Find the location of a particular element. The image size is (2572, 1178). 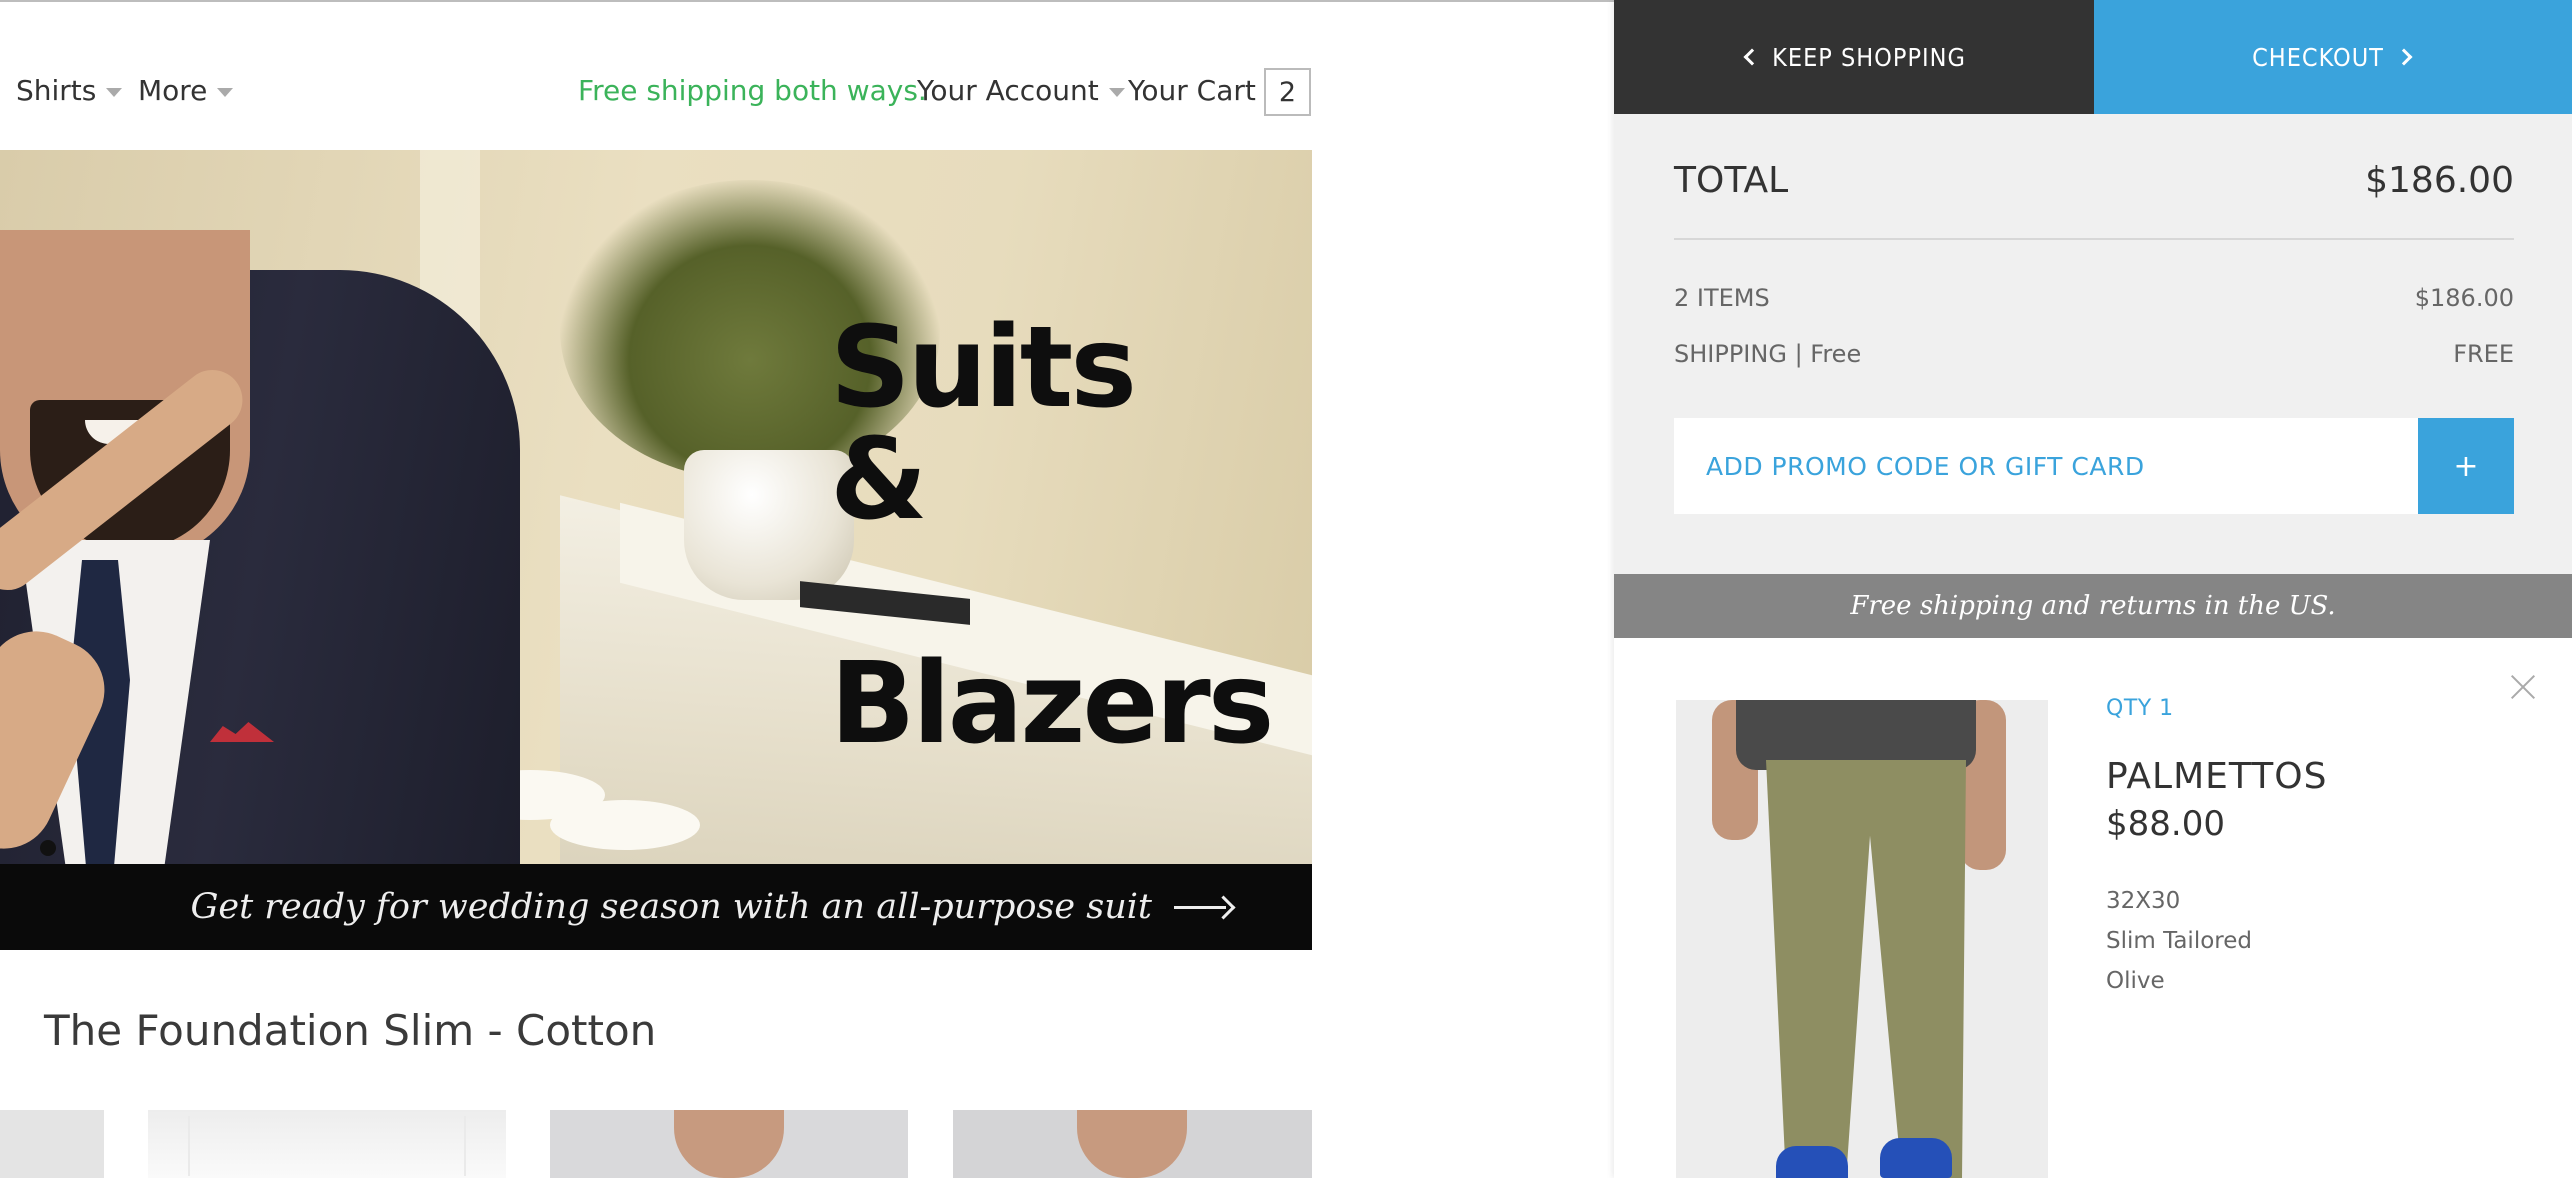

nav-item-label: More is located at coordinates (173, 90).